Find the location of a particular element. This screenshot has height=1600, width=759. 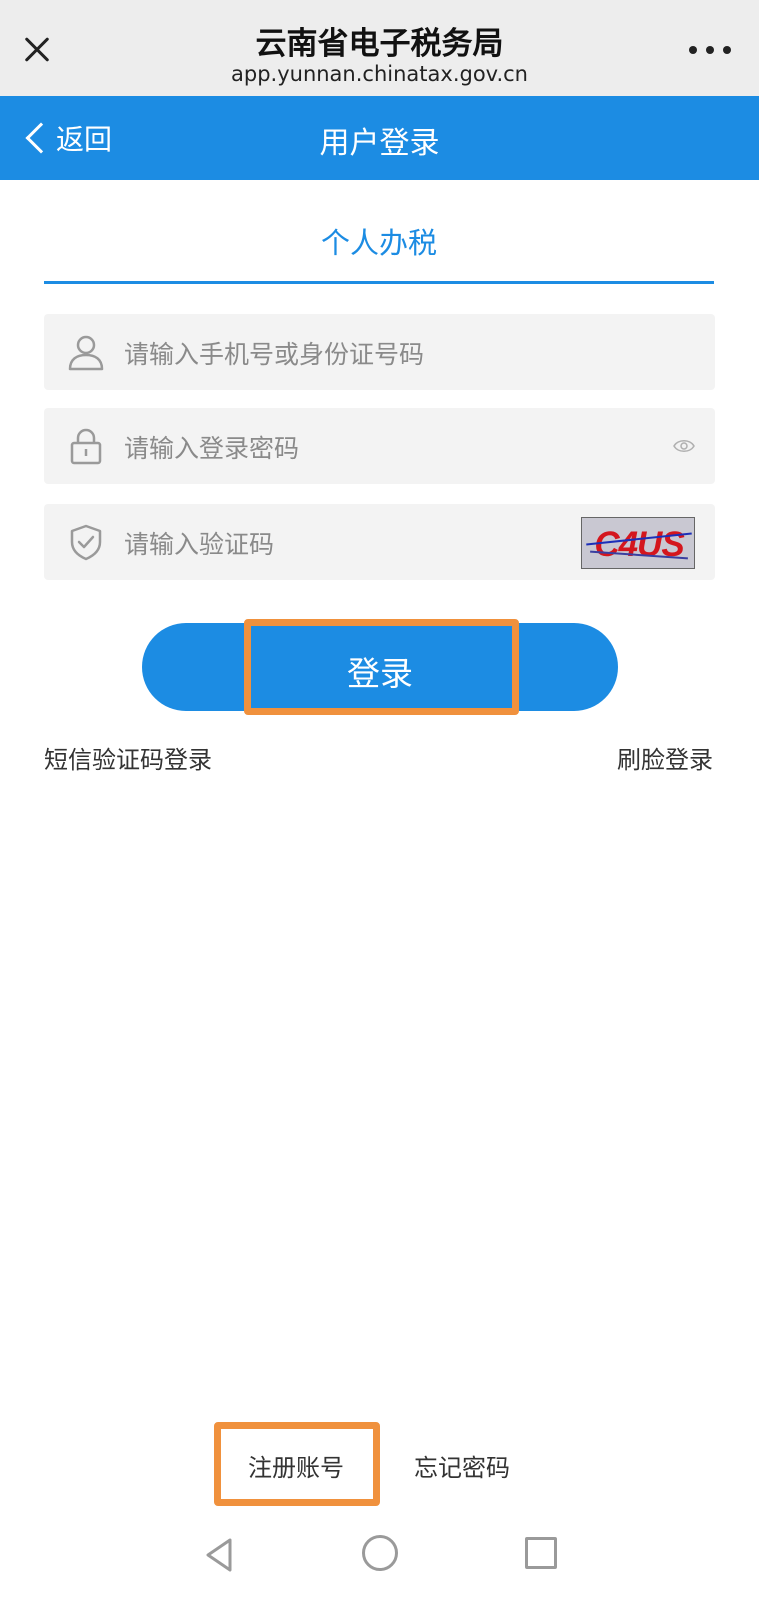

app-header: 返回 用户登录 is located at coordinates (379, 138).